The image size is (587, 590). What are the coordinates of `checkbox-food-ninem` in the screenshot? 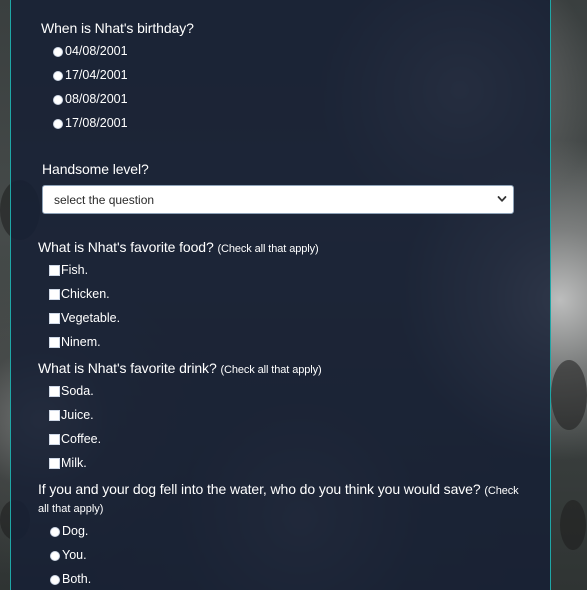 It's located at (54, 342).